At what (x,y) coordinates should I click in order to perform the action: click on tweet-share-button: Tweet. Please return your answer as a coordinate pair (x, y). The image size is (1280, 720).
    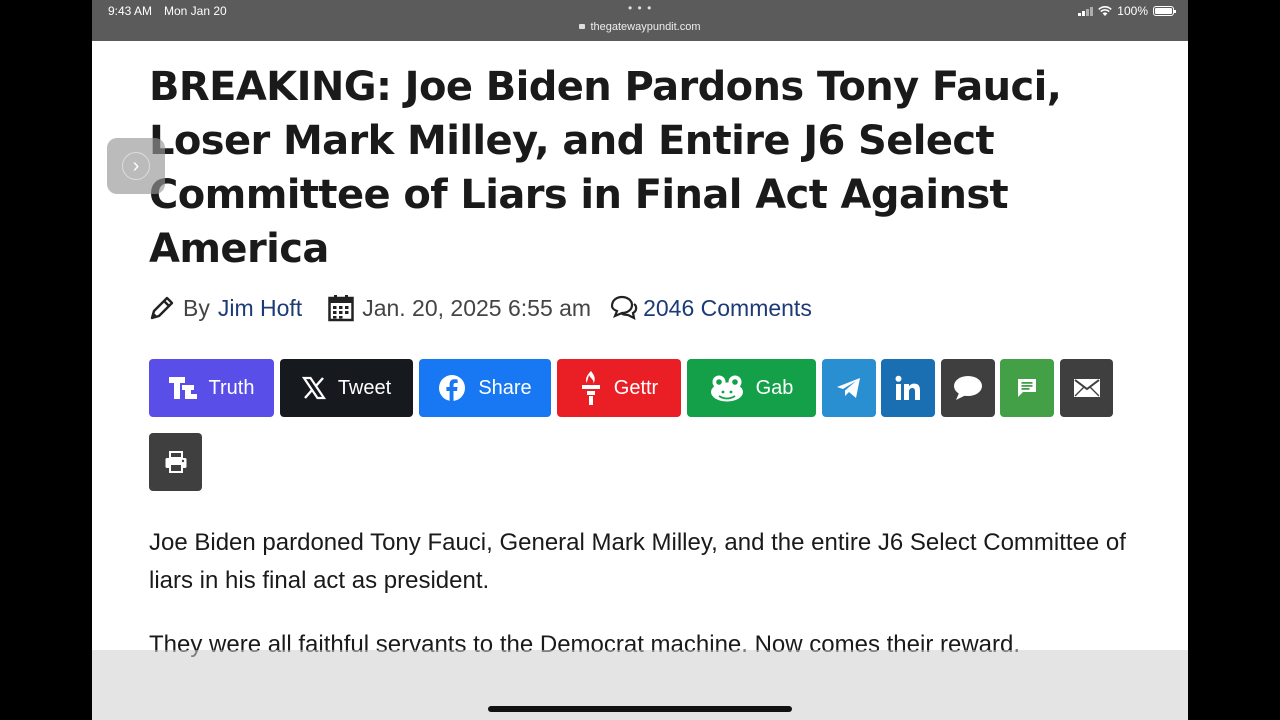
    Looking at the image, I should click on (346, 388).